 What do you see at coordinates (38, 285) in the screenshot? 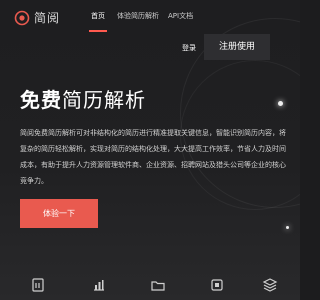
I see `document-icon` at bounding box center [38, 285].